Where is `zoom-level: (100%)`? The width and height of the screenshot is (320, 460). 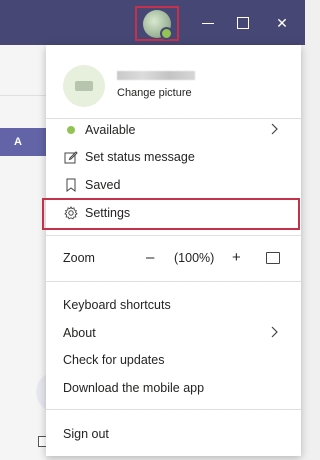
zoom-level: (100%) is located at coordinates (194, 258).